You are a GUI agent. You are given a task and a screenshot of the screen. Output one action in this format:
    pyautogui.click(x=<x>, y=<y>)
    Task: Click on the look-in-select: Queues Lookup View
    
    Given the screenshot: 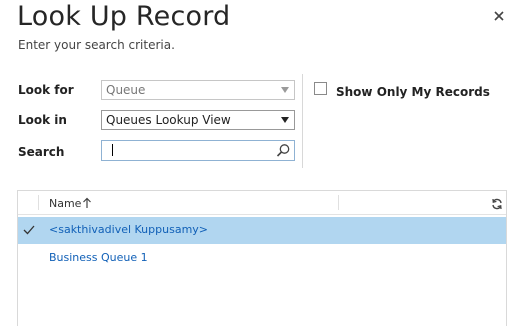 What is the action you would take?
    pyautogui.click(x=198, y=120)
    